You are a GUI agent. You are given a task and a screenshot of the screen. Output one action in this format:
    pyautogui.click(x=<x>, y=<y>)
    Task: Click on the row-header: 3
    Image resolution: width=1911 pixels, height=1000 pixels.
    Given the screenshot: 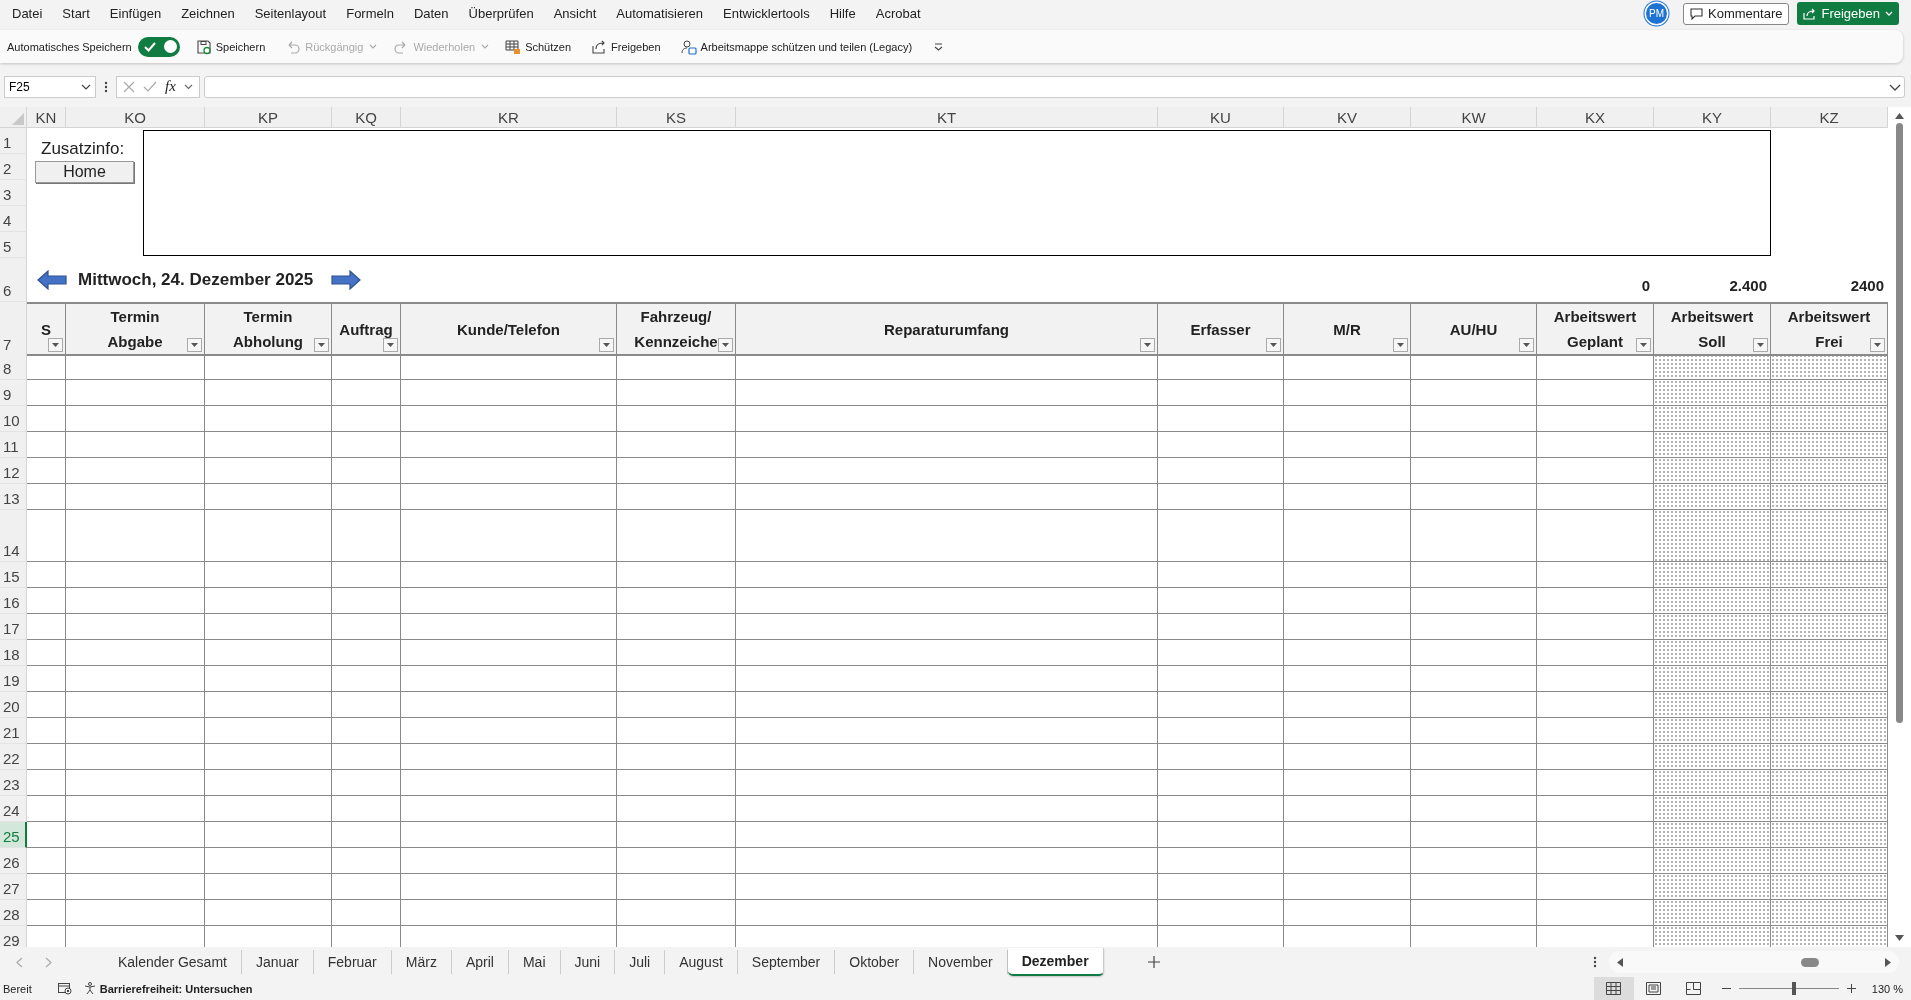 What is the action you would take?
    pyautogui.click(x=13, y=193)
    